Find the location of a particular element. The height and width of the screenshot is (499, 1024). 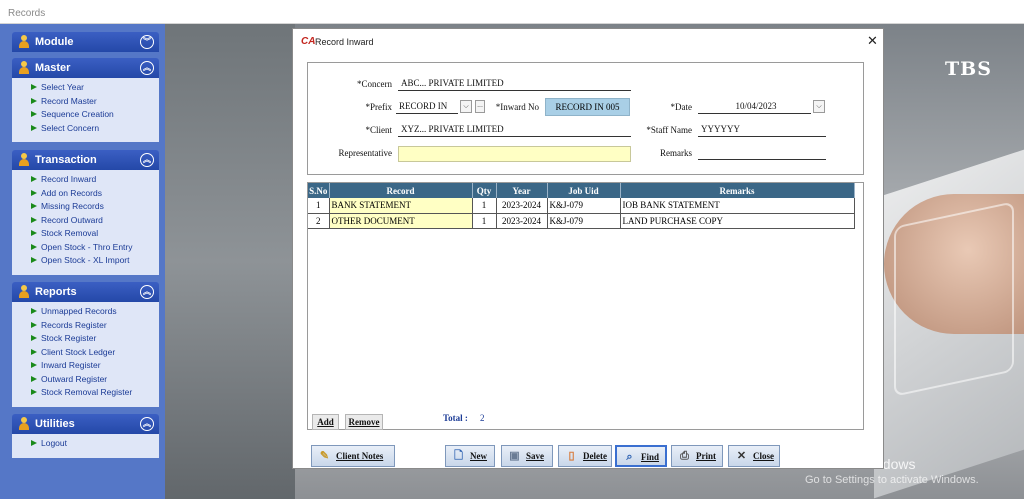

sidebar-item-record-outward: Record Outward is located at coordinates (85, 221).